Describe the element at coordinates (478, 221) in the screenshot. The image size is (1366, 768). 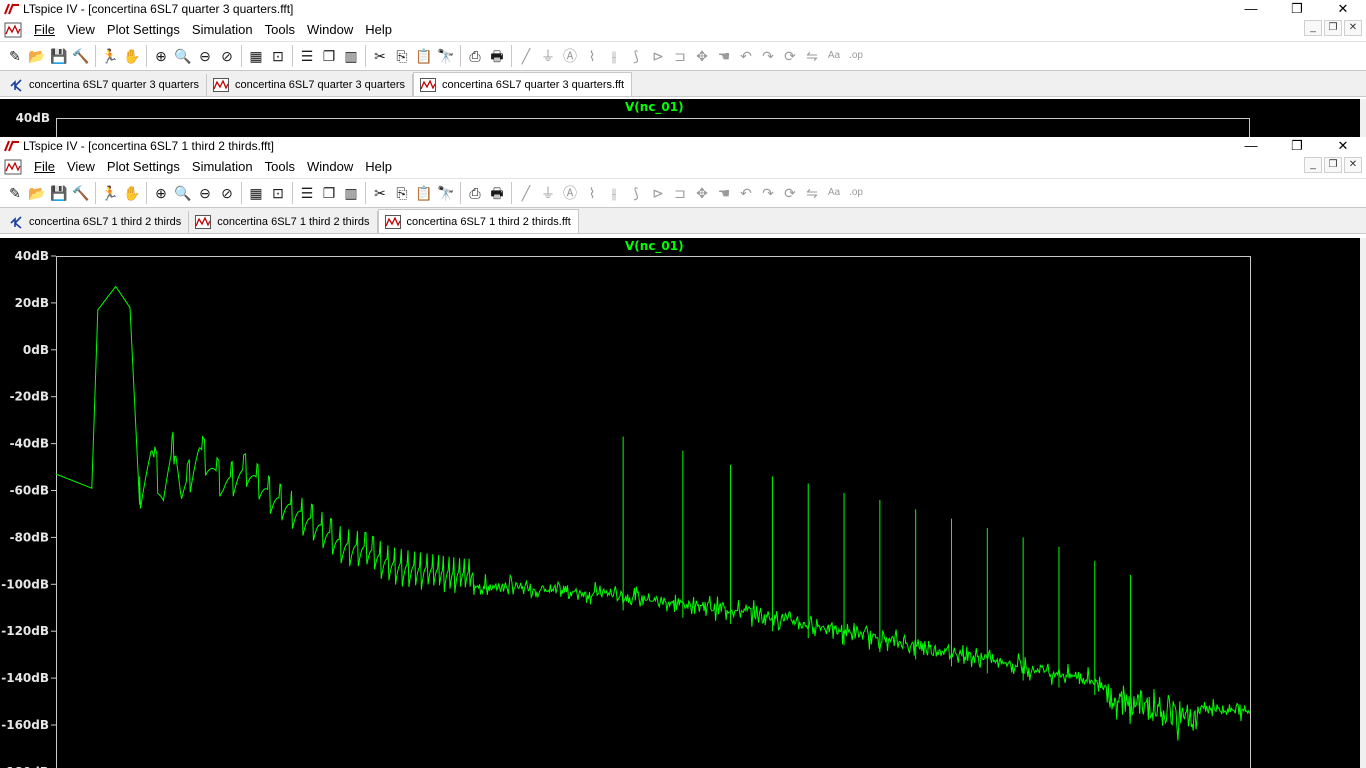
I see `tab-fft: concertina 6SL7 1 third 2 thirds.fft` at that location.